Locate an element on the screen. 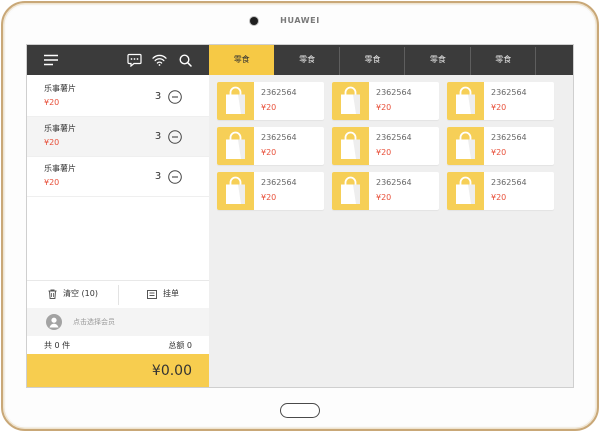 This screenshot has height=432, width=600. front-camera is located at coordinates (254, 21).